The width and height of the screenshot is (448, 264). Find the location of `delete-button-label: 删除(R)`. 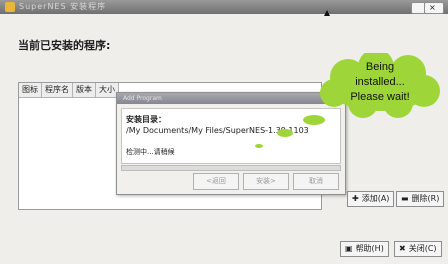

delete-button-label: 删除(R) is located at coordinates (425, 198).